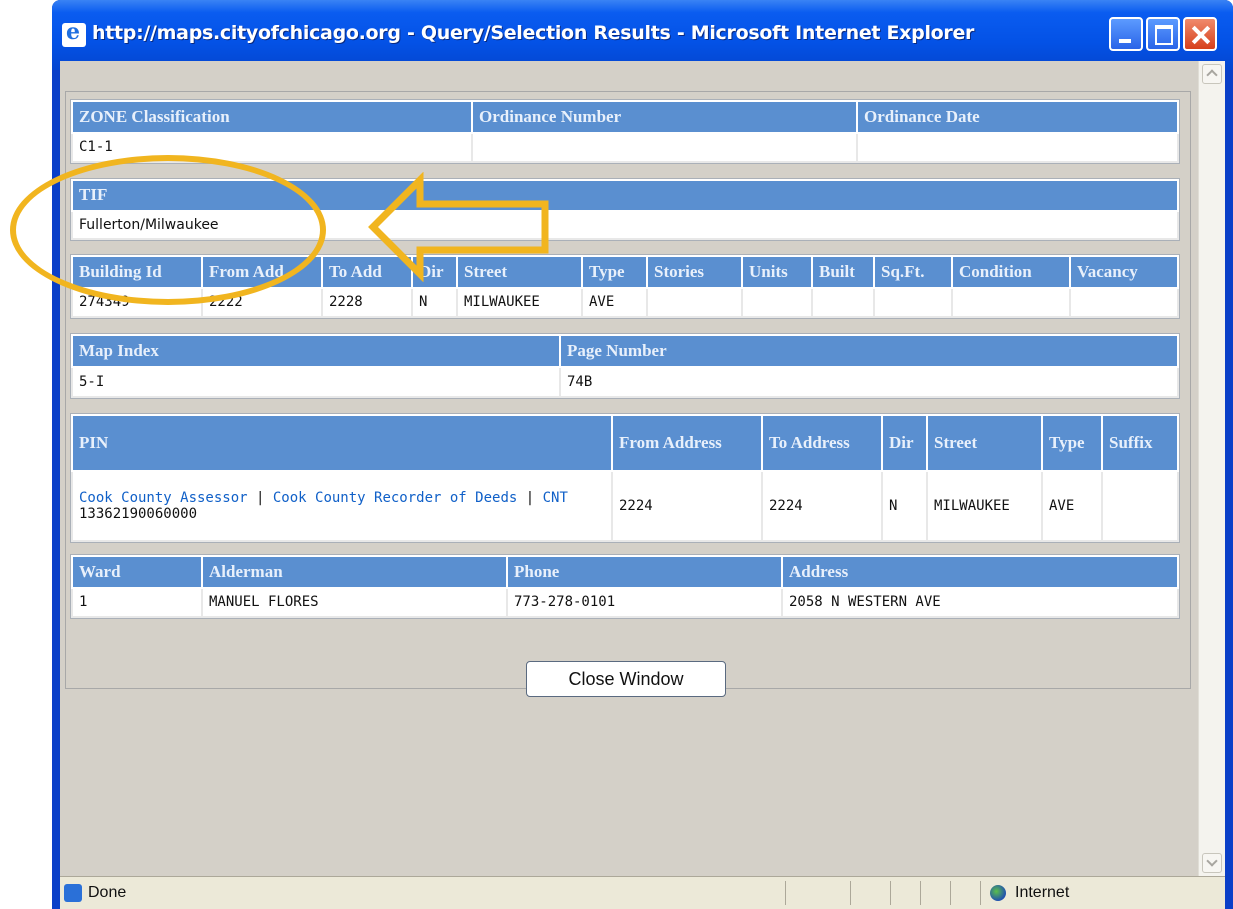 The image size is (1233, 909). I want to click on cook-county-assessor-link: Cook County Assessor, so click(163, 498).